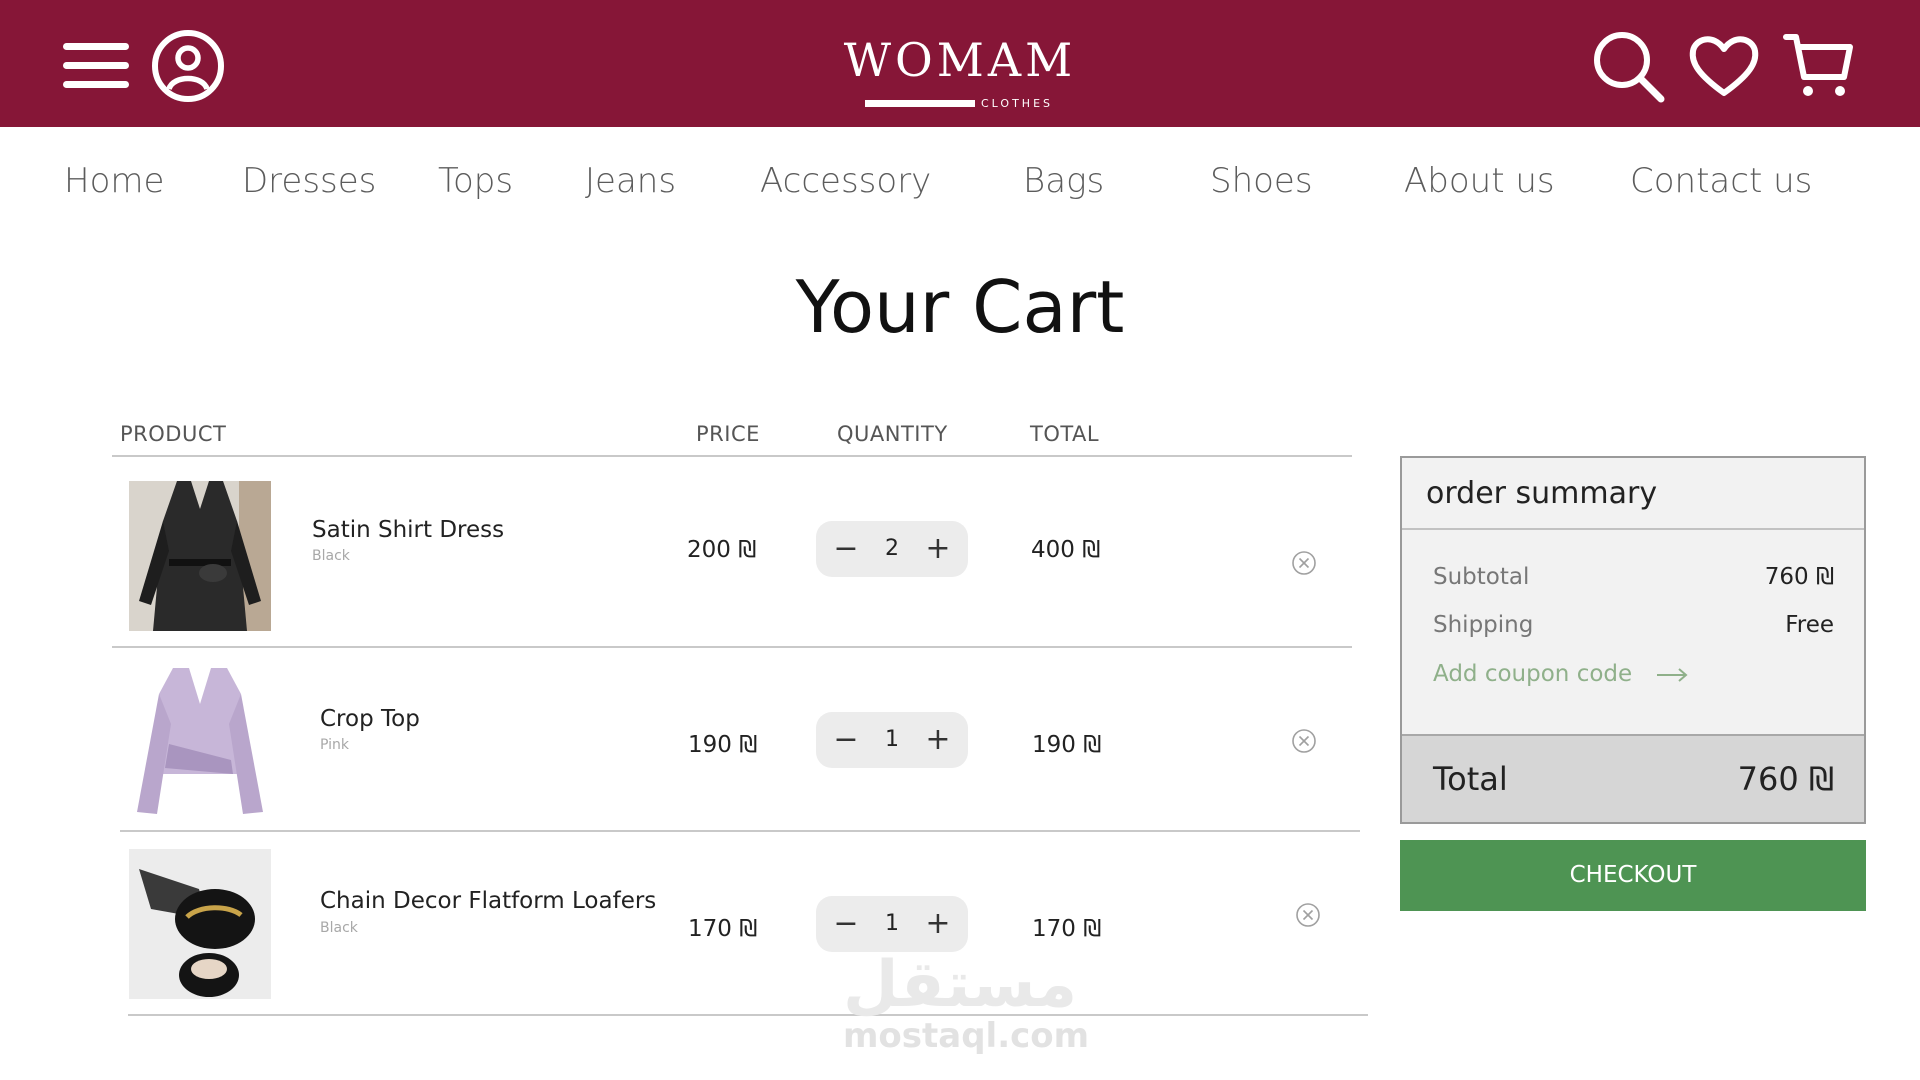  Describe the element at coordinates (370, 719) in the screenshot. I see `product-name: Crop Top` at that location.